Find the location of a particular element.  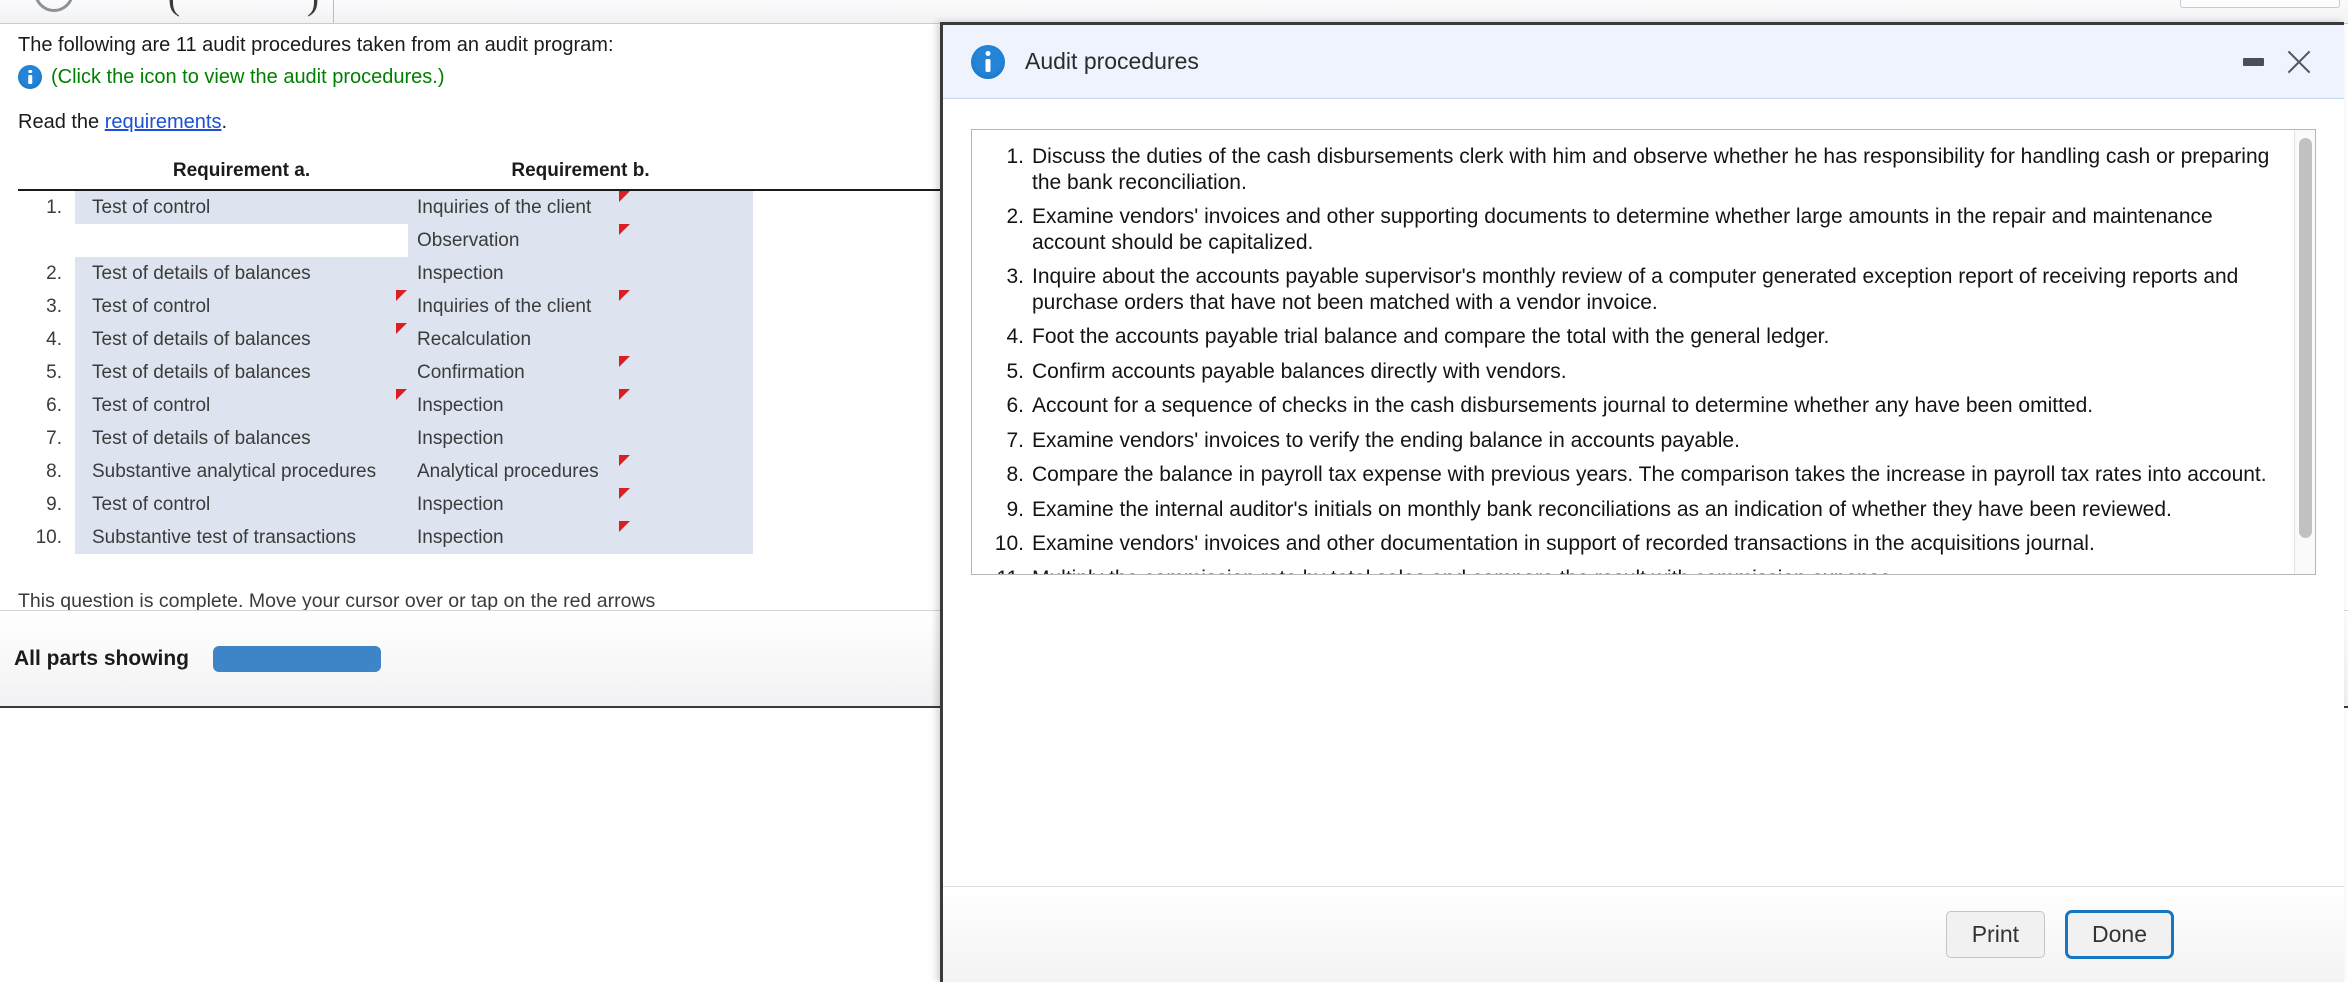

minimize-icon is located at coordinates (2253, 61).